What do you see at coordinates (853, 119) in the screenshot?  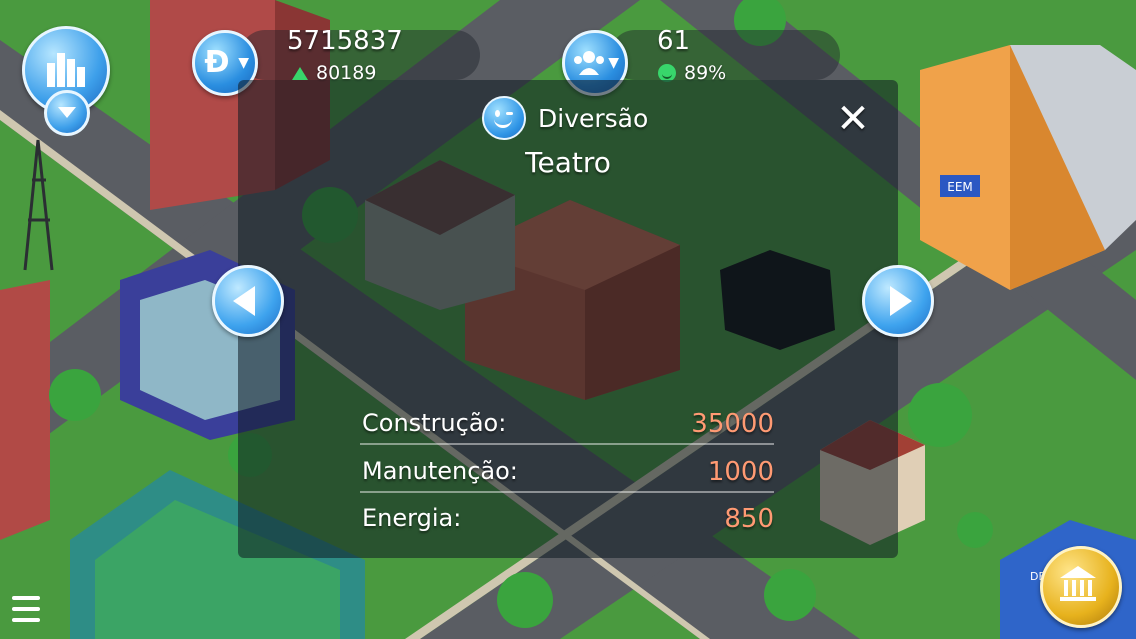 I see `close-icon: ✕` at bounding box center [853, 119].